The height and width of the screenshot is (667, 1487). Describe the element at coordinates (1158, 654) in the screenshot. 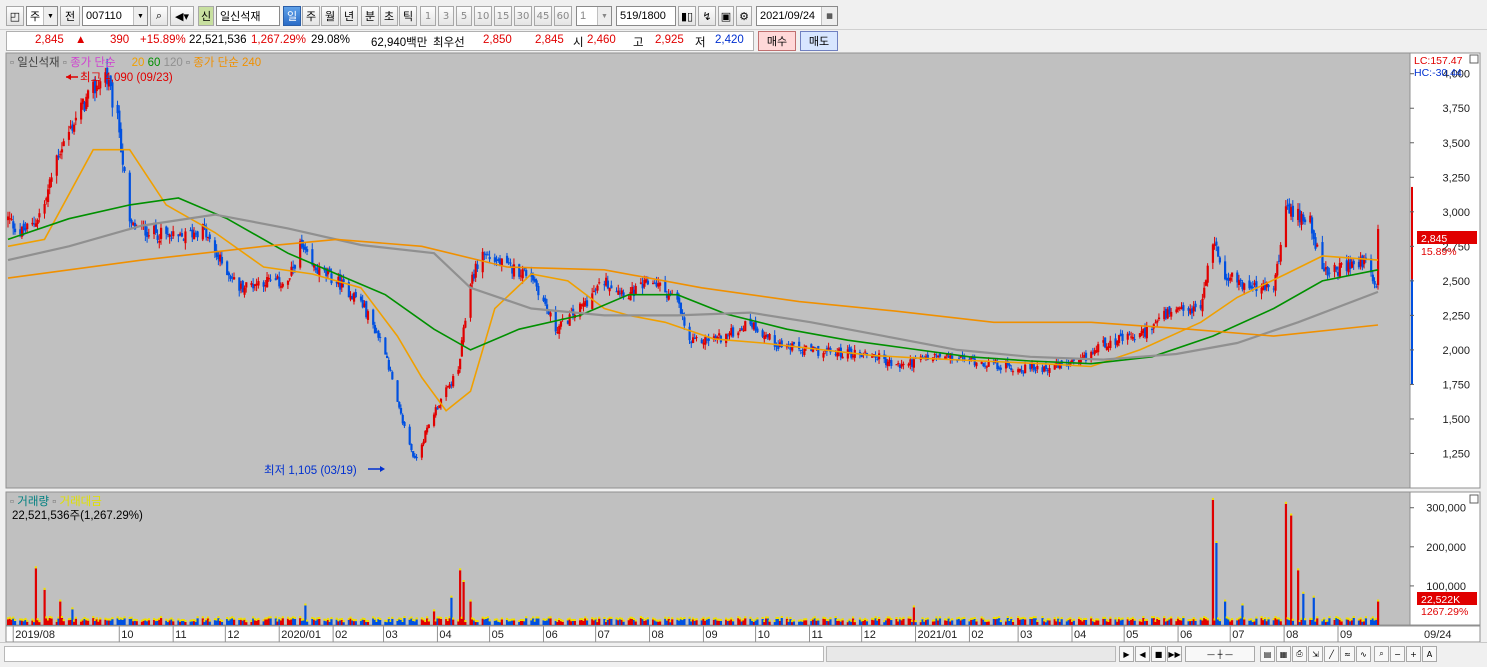

I see `stop-icon: ■` at that location.